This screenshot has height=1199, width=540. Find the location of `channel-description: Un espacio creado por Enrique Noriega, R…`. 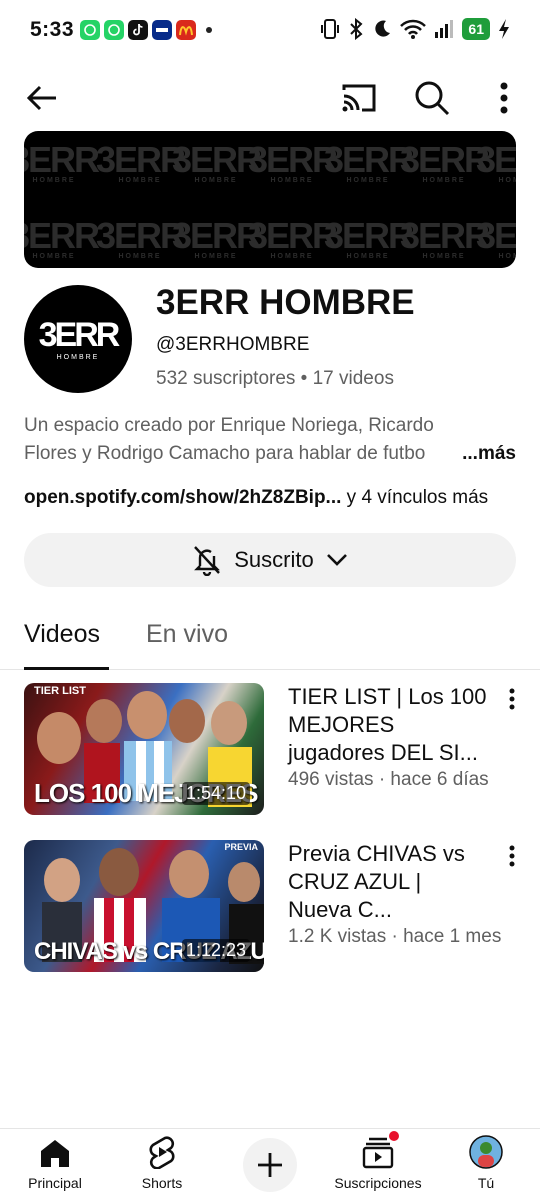

channel-description: Un espacio creado por Enrique Noriega, R… is located at coordinates (270, 440).